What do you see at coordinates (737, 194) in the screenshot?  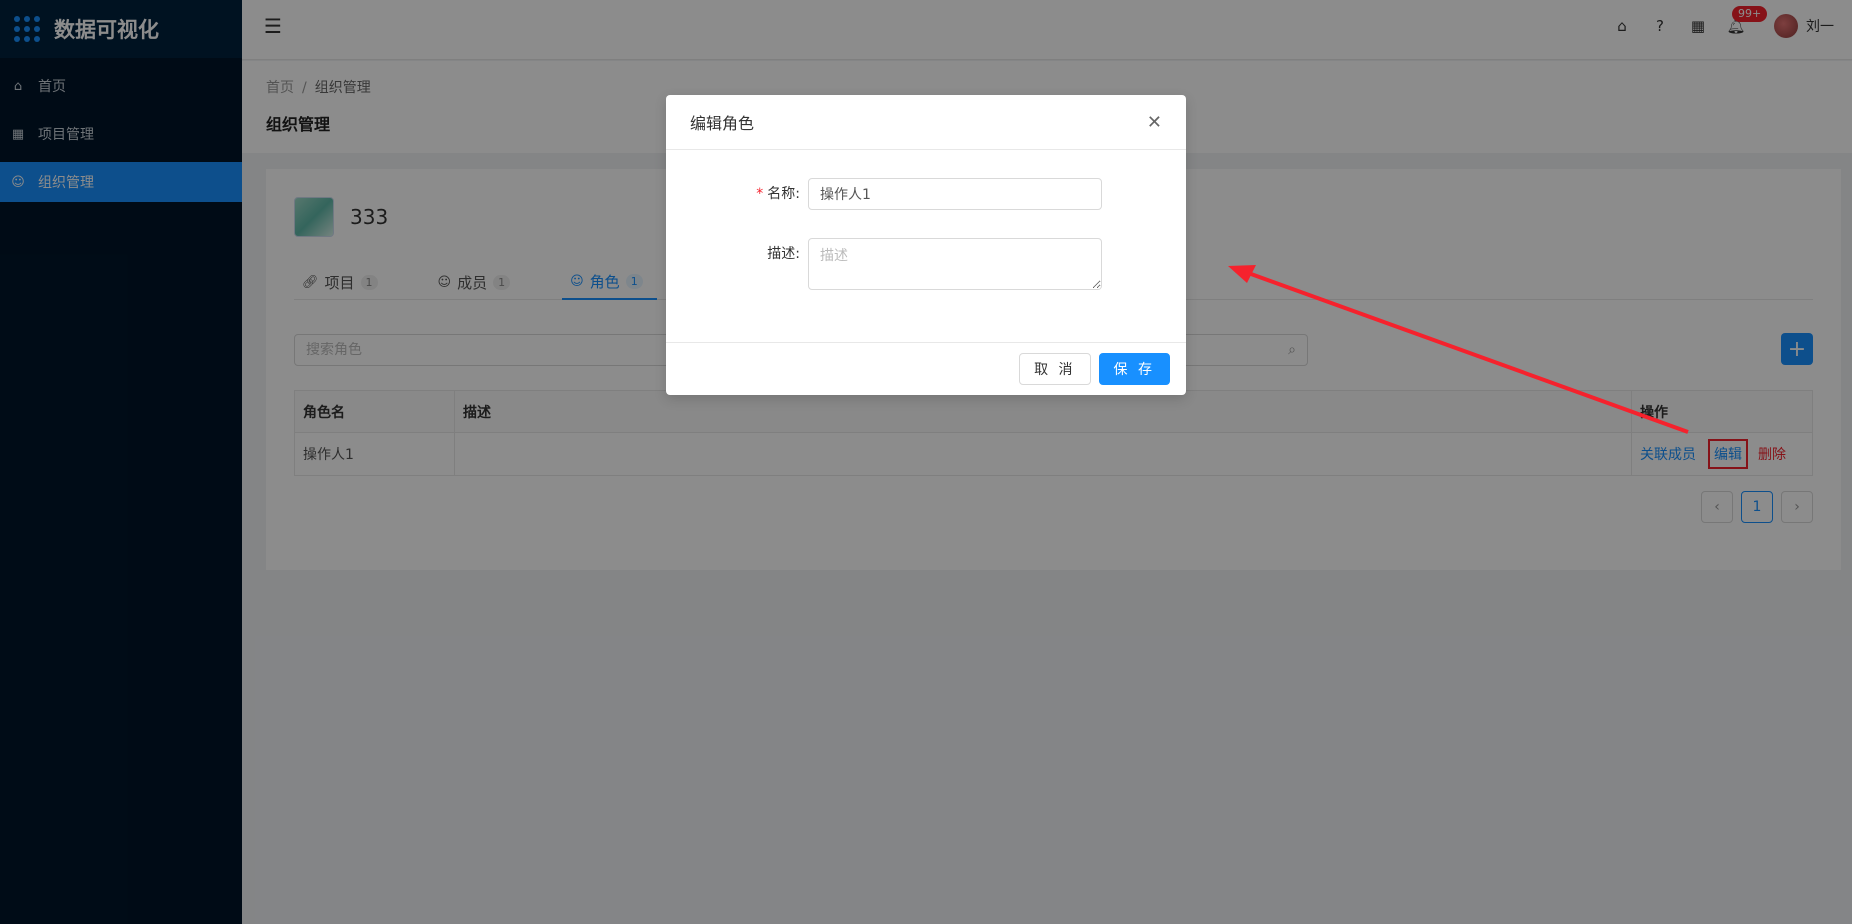 I see `name-label: * 名称:` at bounding box center [737, 194].